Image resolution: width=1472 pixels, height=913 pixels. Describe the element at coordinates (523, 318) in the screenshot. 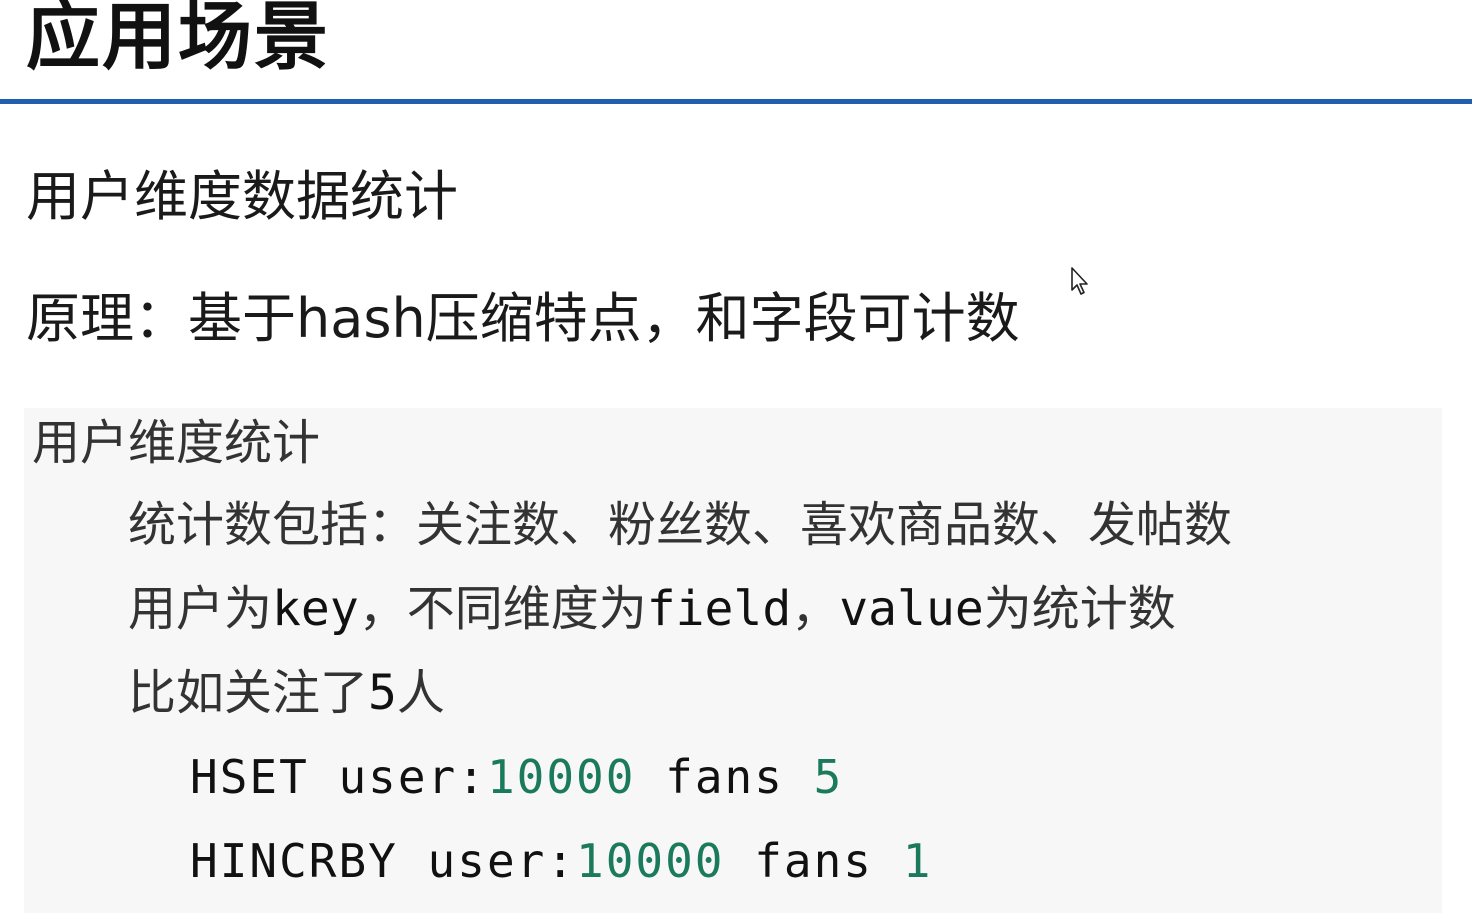

I see `principle-text: 原理：基于hash压缩特点，和字段可计数` at that location.